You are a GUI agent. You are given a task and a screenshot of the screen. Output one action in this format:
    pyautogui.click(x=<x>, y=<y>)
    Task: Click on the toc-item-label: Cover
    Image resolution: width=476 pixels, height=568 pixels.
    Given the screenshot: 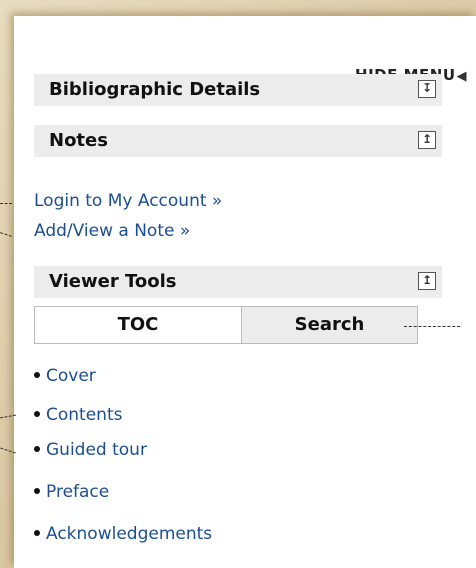 What is the action you would take?
    pyautogui.click(x=71, y=376)
    